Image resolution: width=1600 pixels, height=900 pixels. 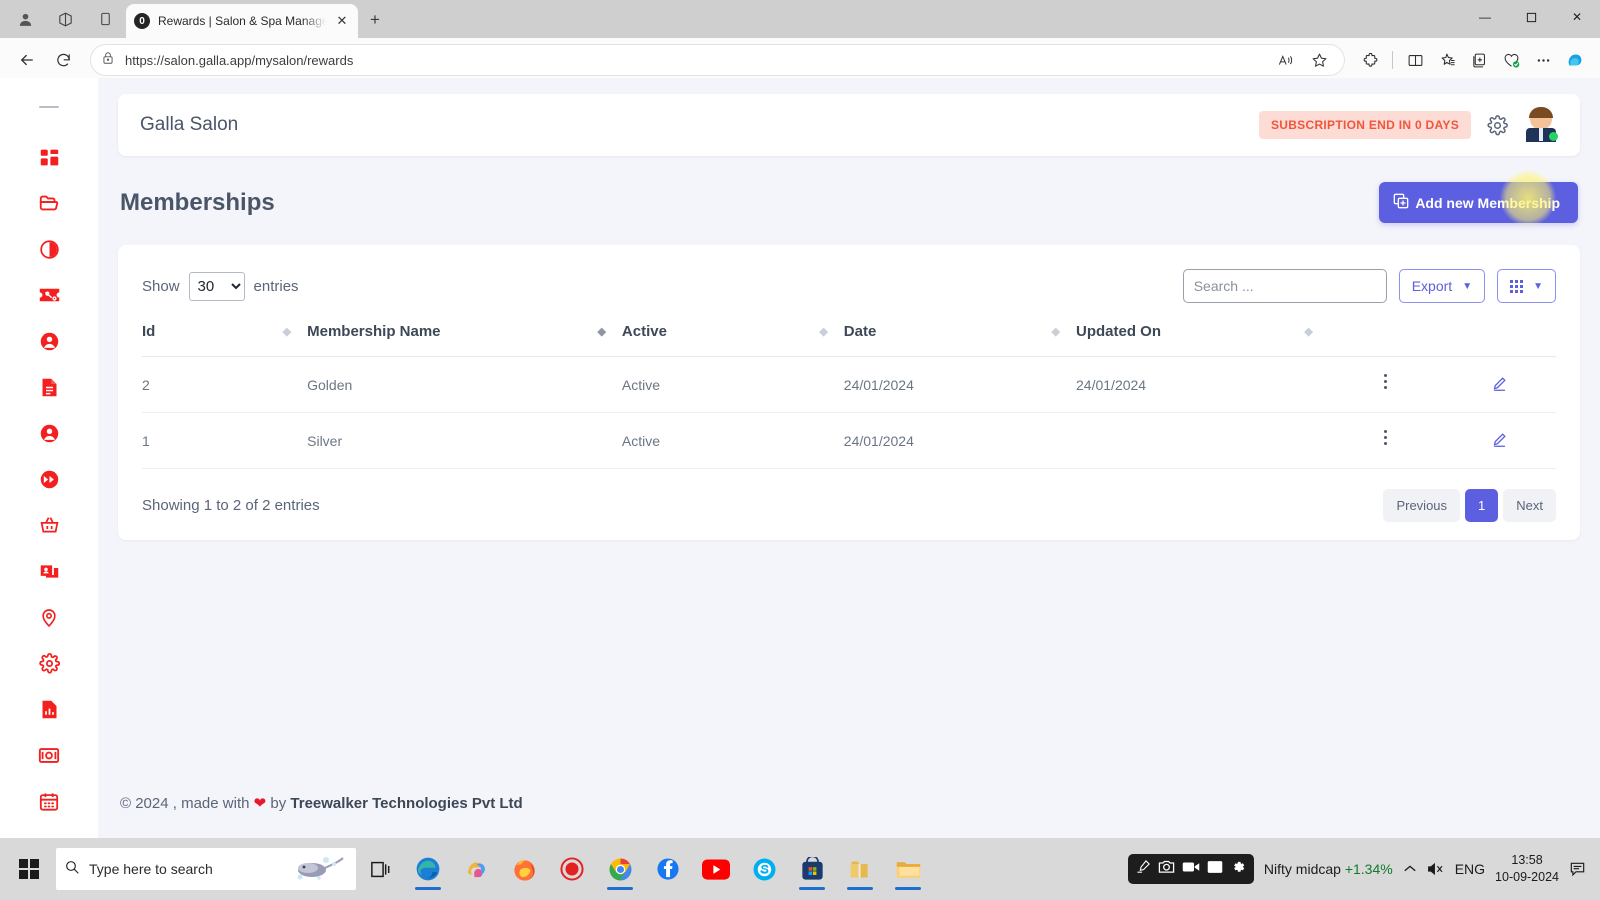 What do you see at coordinates (1487, 202) in the screenshot?
I see `add-new-membership-label: Add new Membership` at bounding box center [1487, 202].